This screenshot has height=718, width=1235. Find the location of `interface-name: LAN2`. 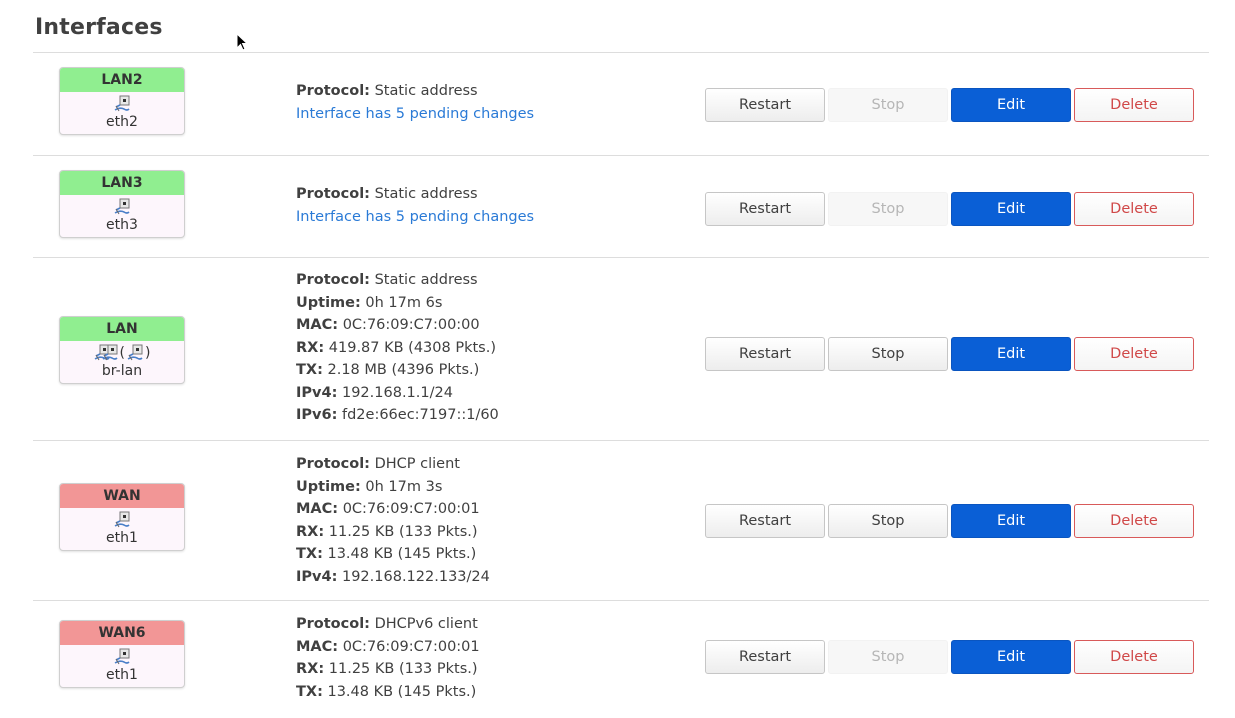

interface-name: LAN2 is located at coordinates (122, 80).